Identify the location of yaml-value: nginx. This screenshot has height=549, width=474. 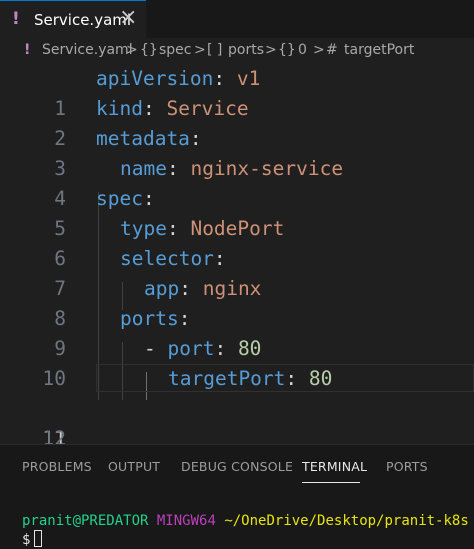
(232, 288).